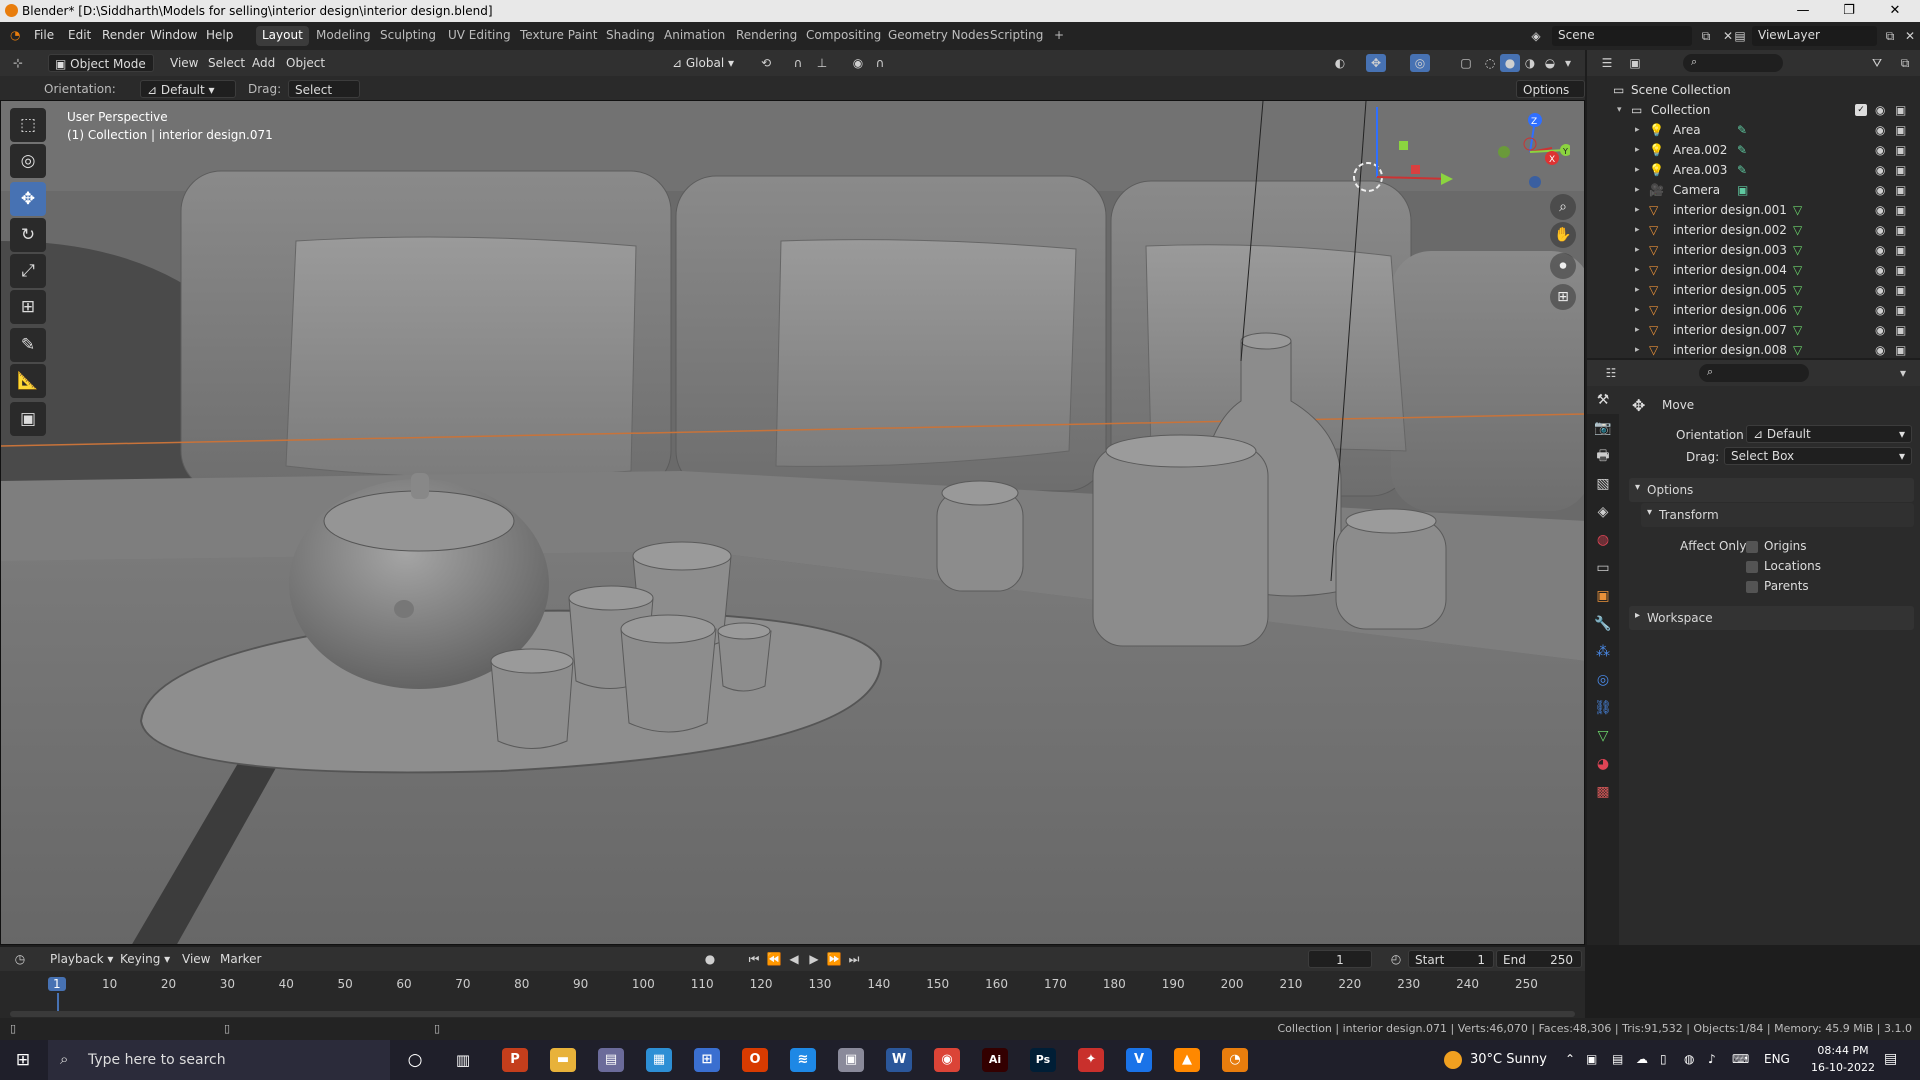 This screenshot has width=1920, height=1080. Describe the element at coordinates (1603, 568) in the screenshot. I see `collection-tab-icon: ▭` at that location.